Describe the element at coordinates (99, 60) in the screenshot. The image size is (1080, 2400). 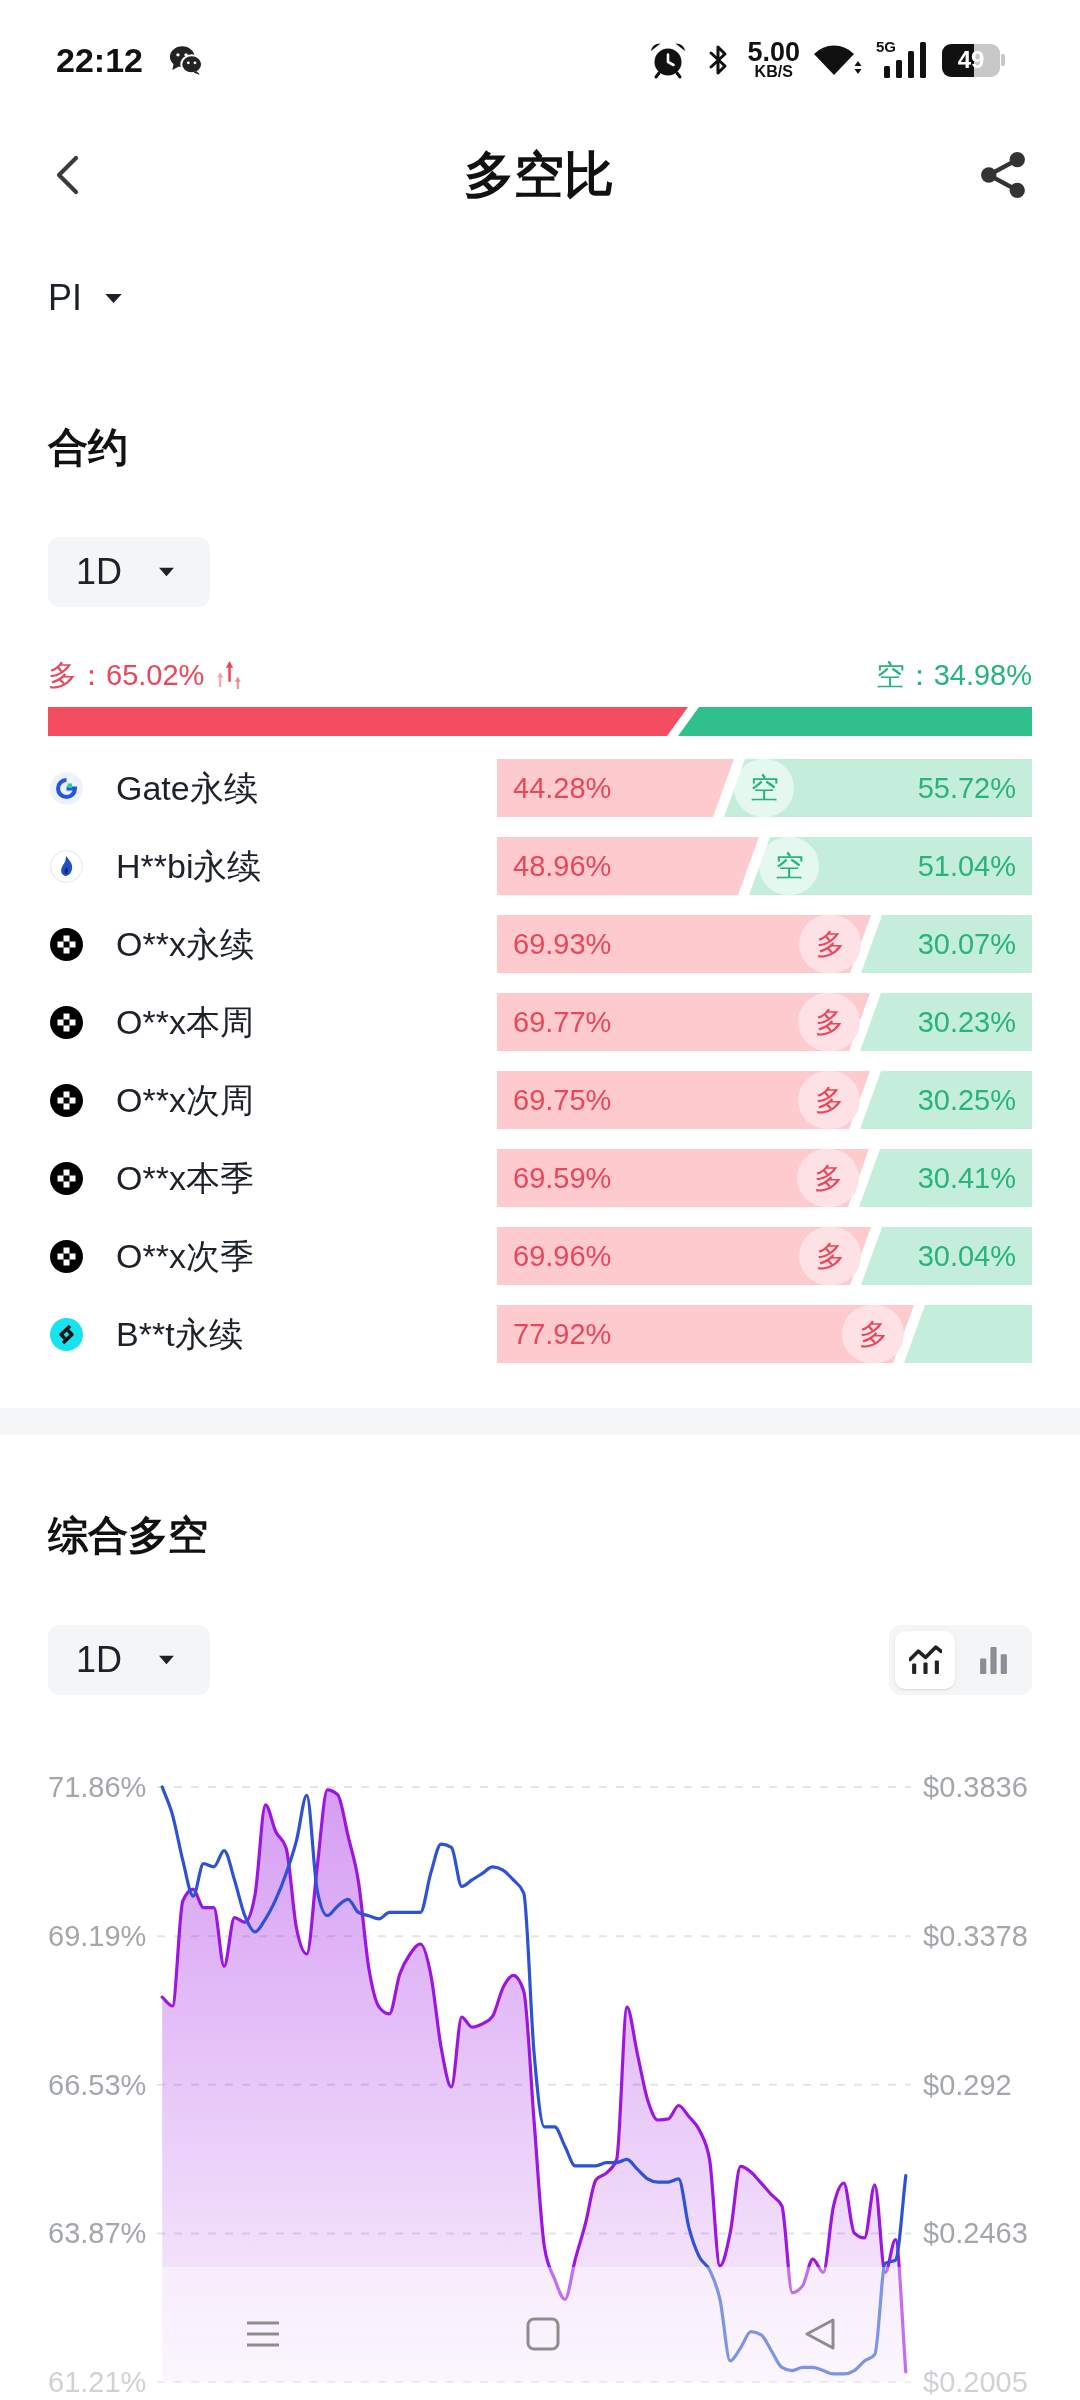
I see `clock-time: 22:12` at that location.